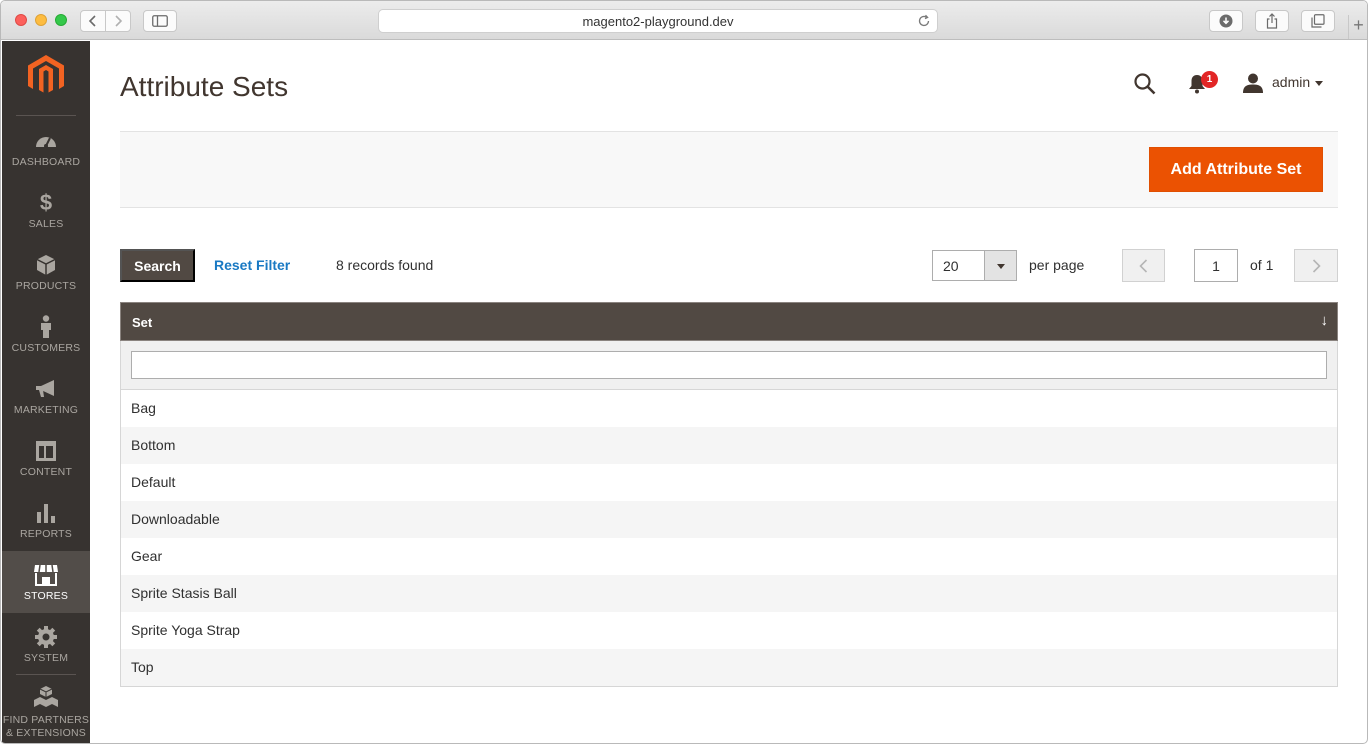 The image size is (1368, 744). I want to click on gear-icon, so click(46, 637).